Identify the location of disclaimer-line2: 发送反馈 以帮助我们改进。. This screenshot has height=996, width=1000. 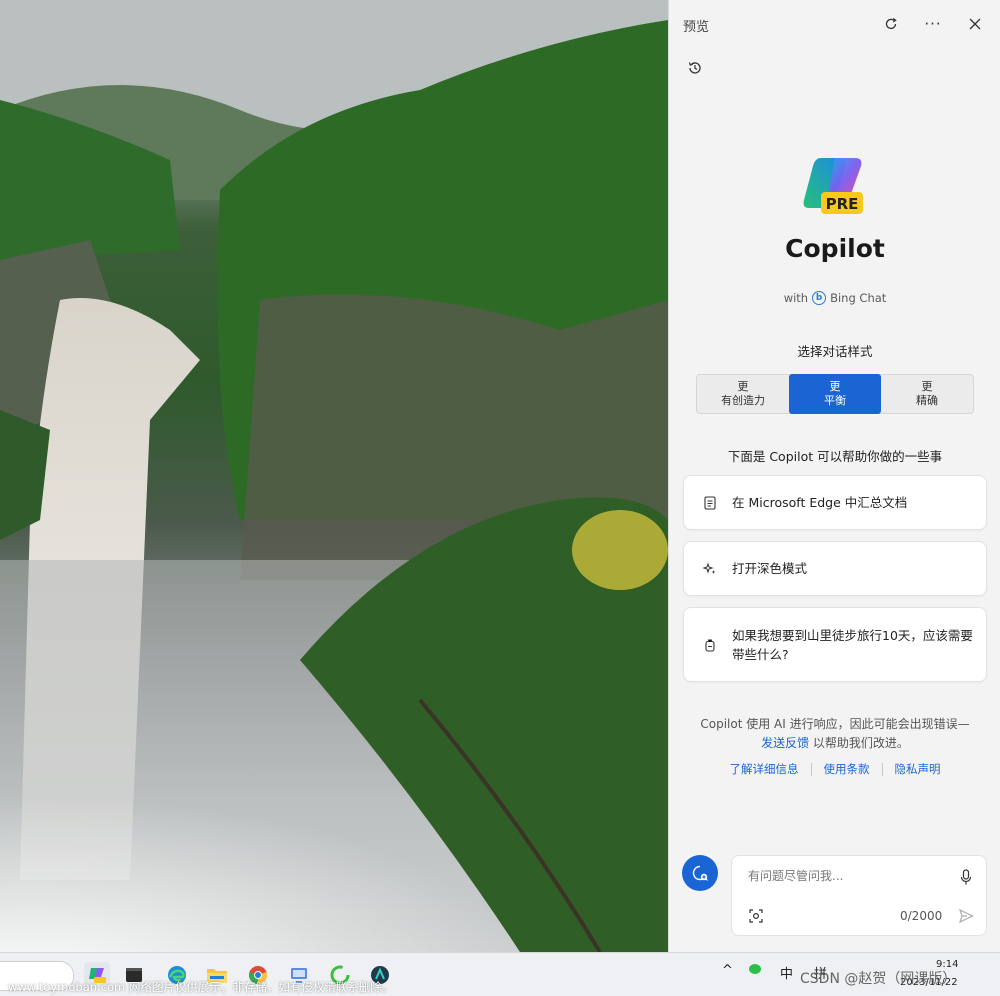
(834, 743).